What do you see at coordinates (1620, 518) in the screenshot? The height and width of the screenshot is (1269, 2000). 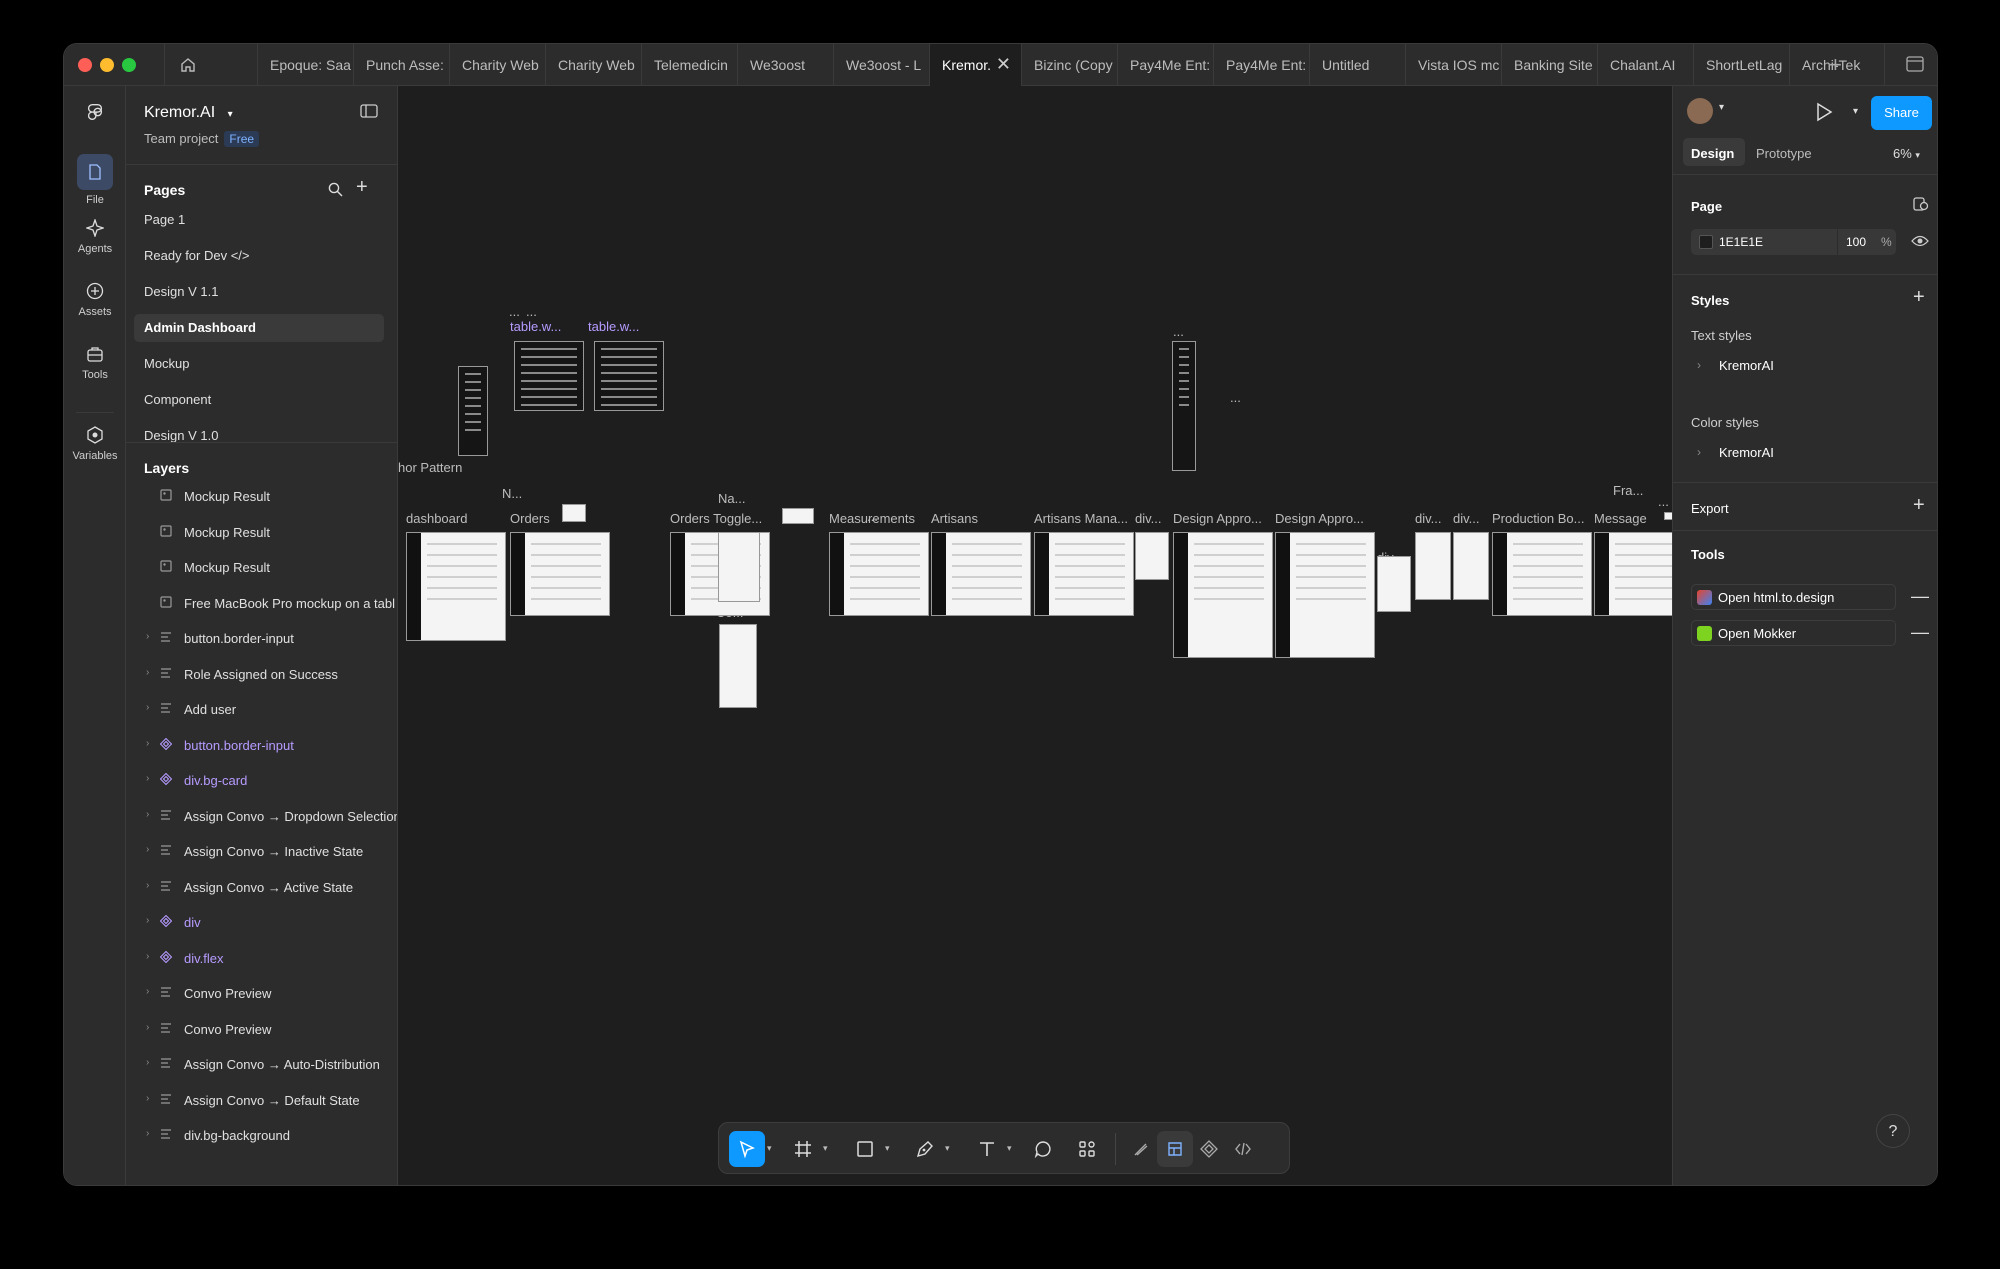 I see `frame-label: Message` at bounding box center [1620, 518].